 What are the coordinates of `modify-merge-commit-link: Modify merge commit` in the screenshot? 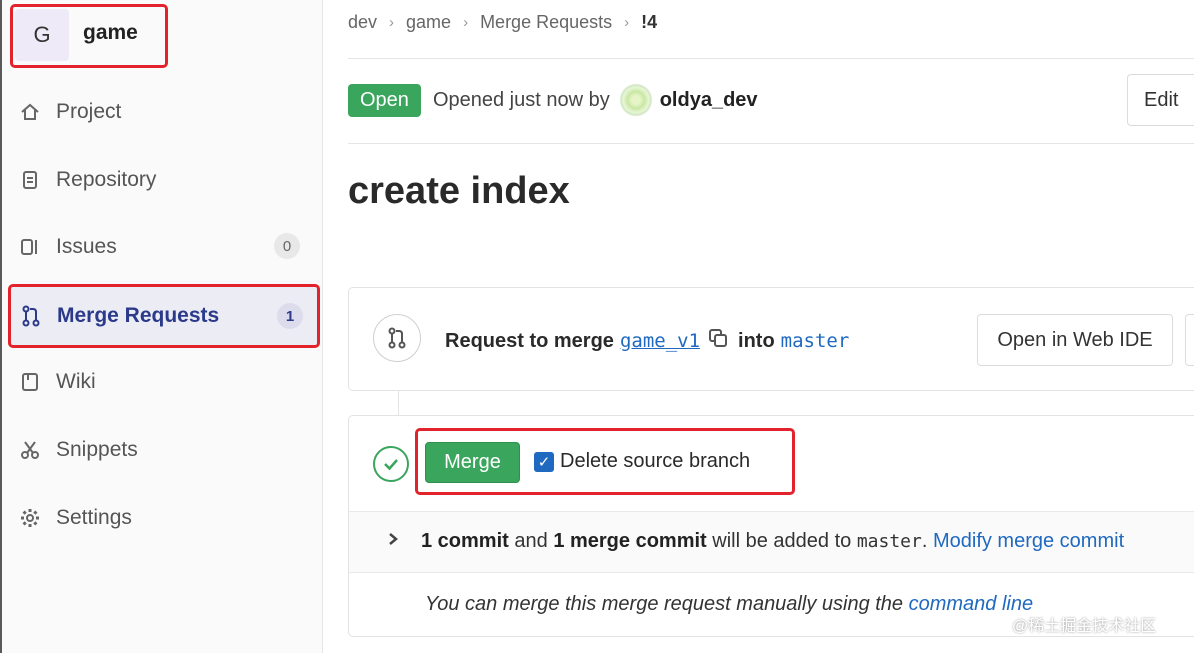 It's located at (1028, 541).